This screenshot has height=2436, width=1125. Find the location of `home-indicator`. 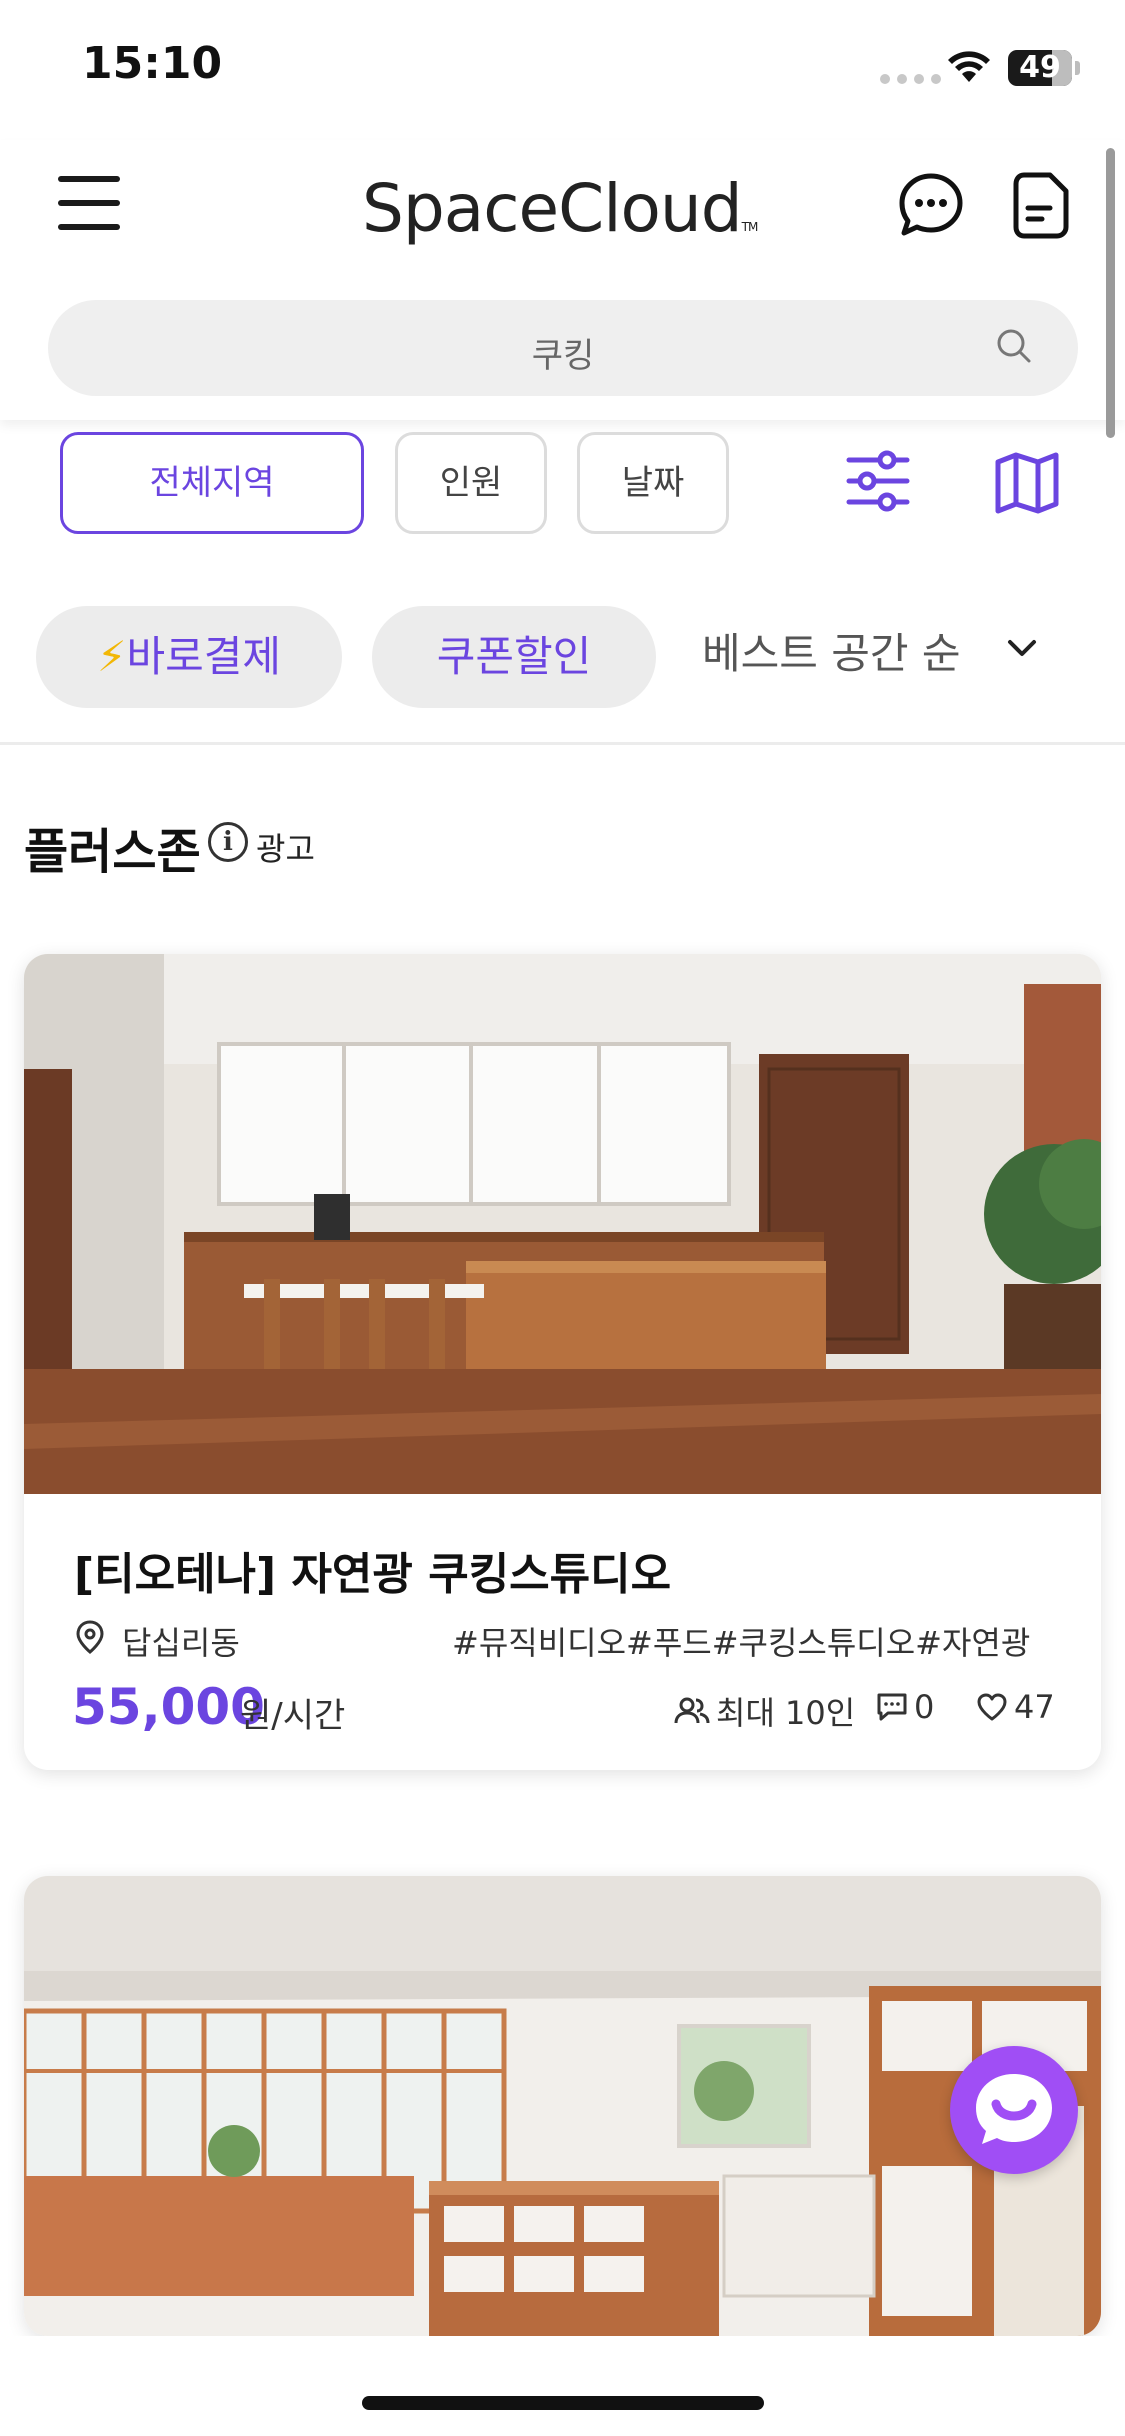

home-indicator is located at coordinates (563, 2403).